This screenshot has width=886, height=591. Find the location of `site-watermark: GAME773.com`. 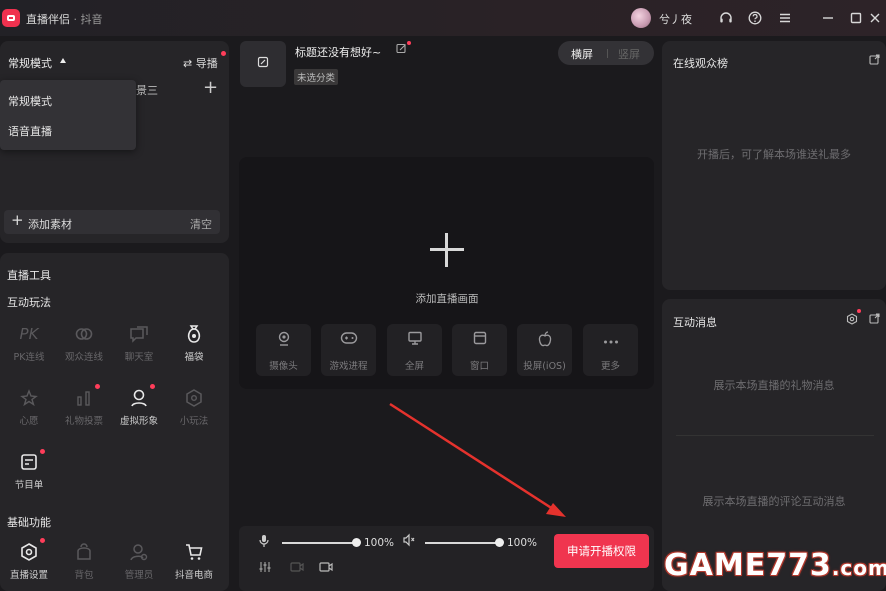

site-watermark: GAME773.com is located at coordinates (775, 566).